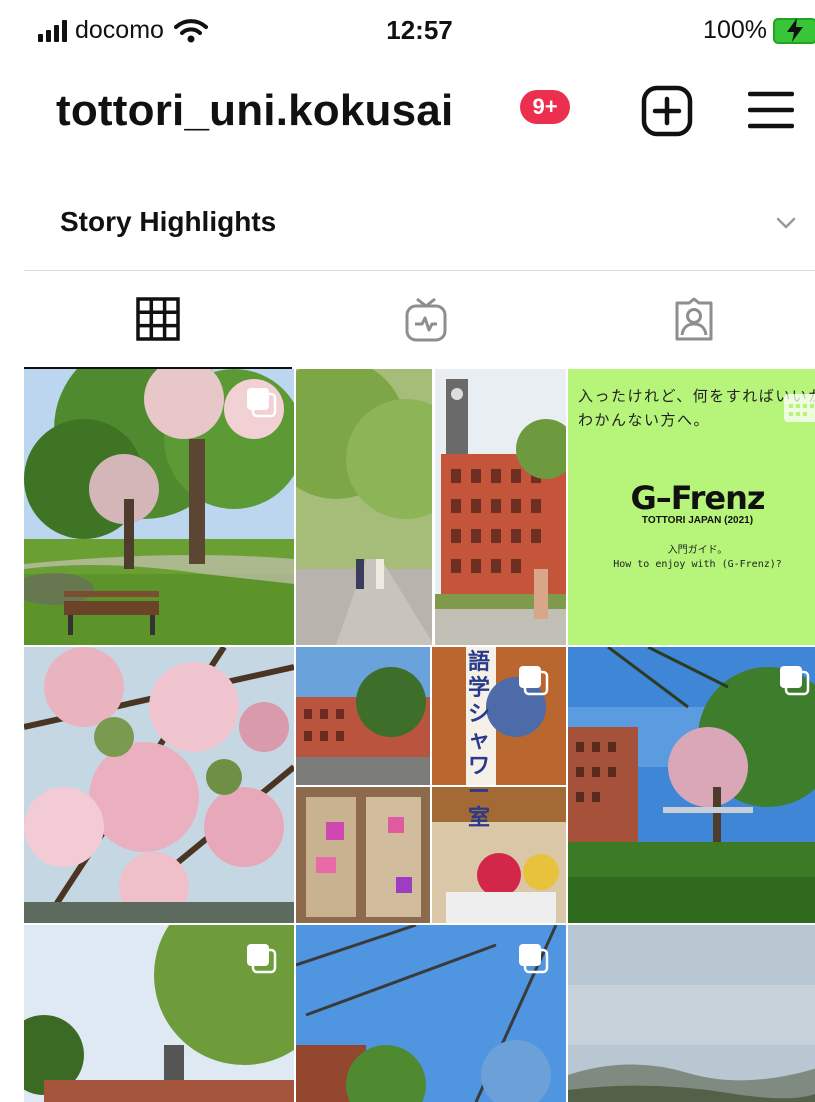 The image size is (815, 1102). I want to click on photo-landscape, so click(691, 1013).